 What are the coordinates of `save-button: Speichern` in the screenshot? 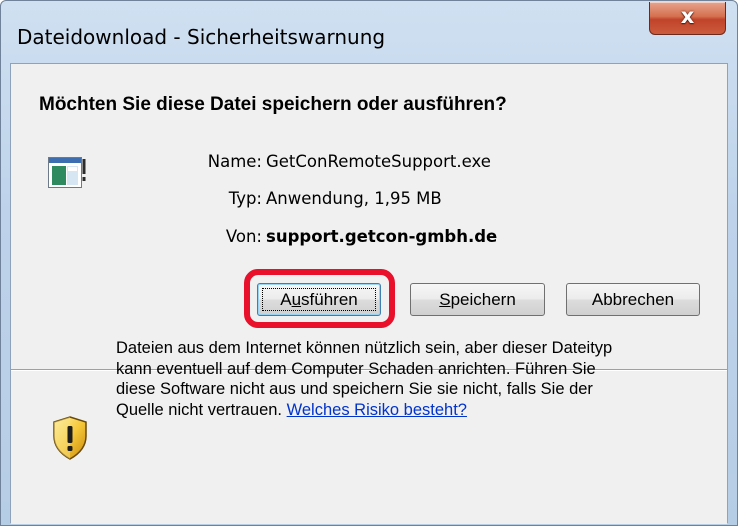 It's located at (477, 299).